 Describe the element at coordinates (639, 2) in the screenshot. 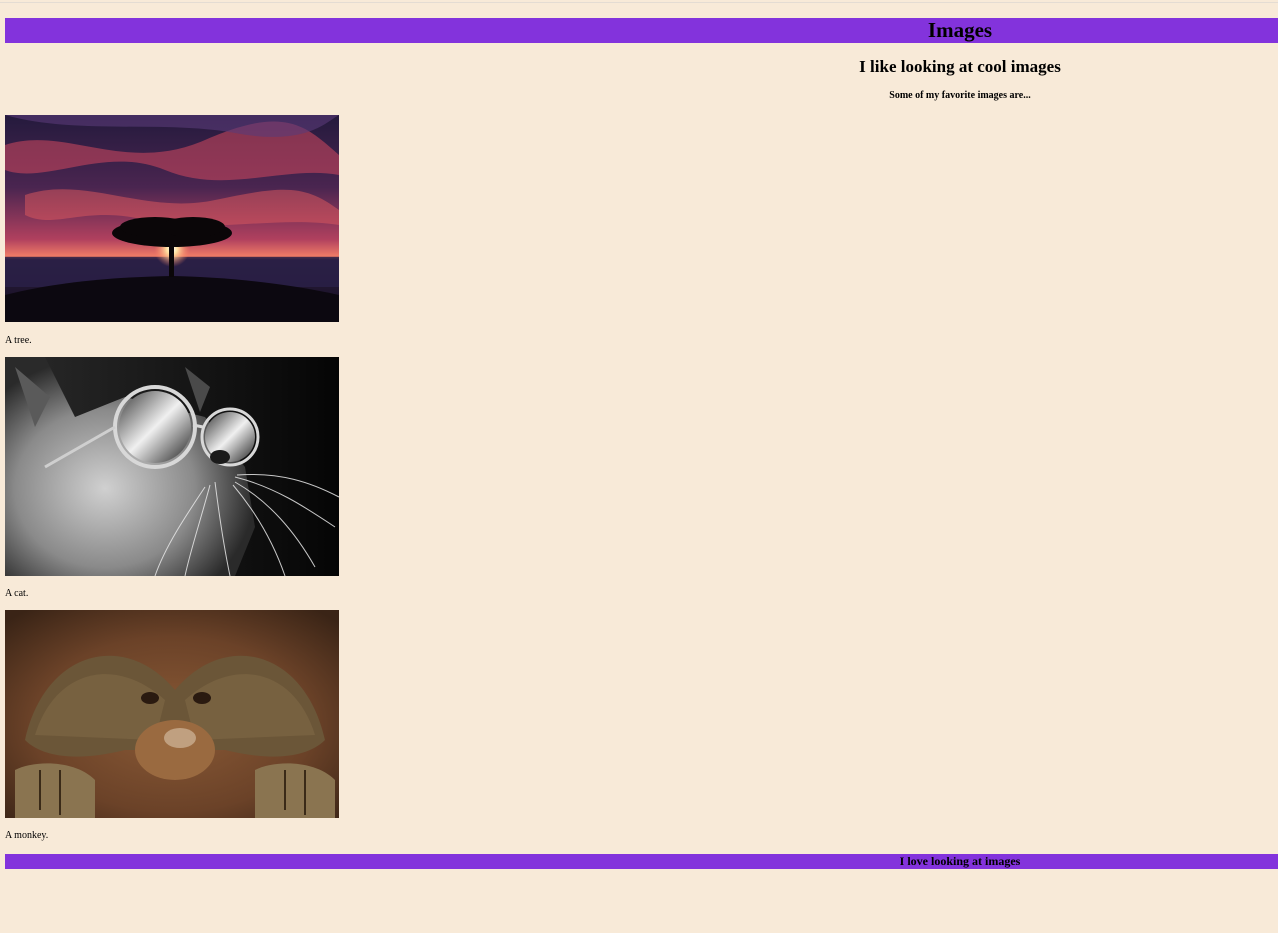

I see `page-top-border` at that location.